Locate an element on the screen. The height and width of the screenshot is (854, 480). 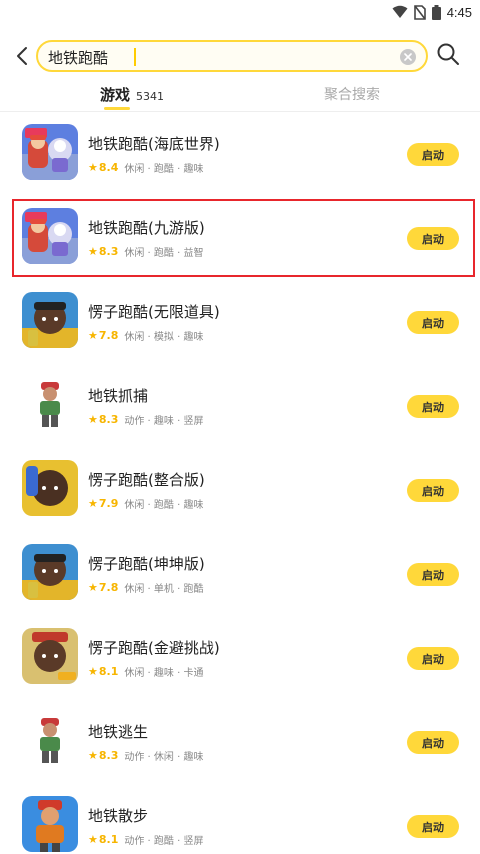
search-box is located at coordinates (232, 56).